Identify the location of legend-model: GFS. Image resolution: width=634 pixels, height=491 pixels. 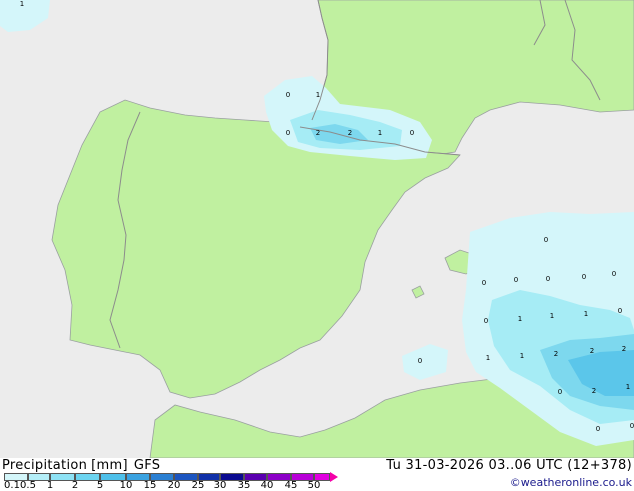
(147, 465).